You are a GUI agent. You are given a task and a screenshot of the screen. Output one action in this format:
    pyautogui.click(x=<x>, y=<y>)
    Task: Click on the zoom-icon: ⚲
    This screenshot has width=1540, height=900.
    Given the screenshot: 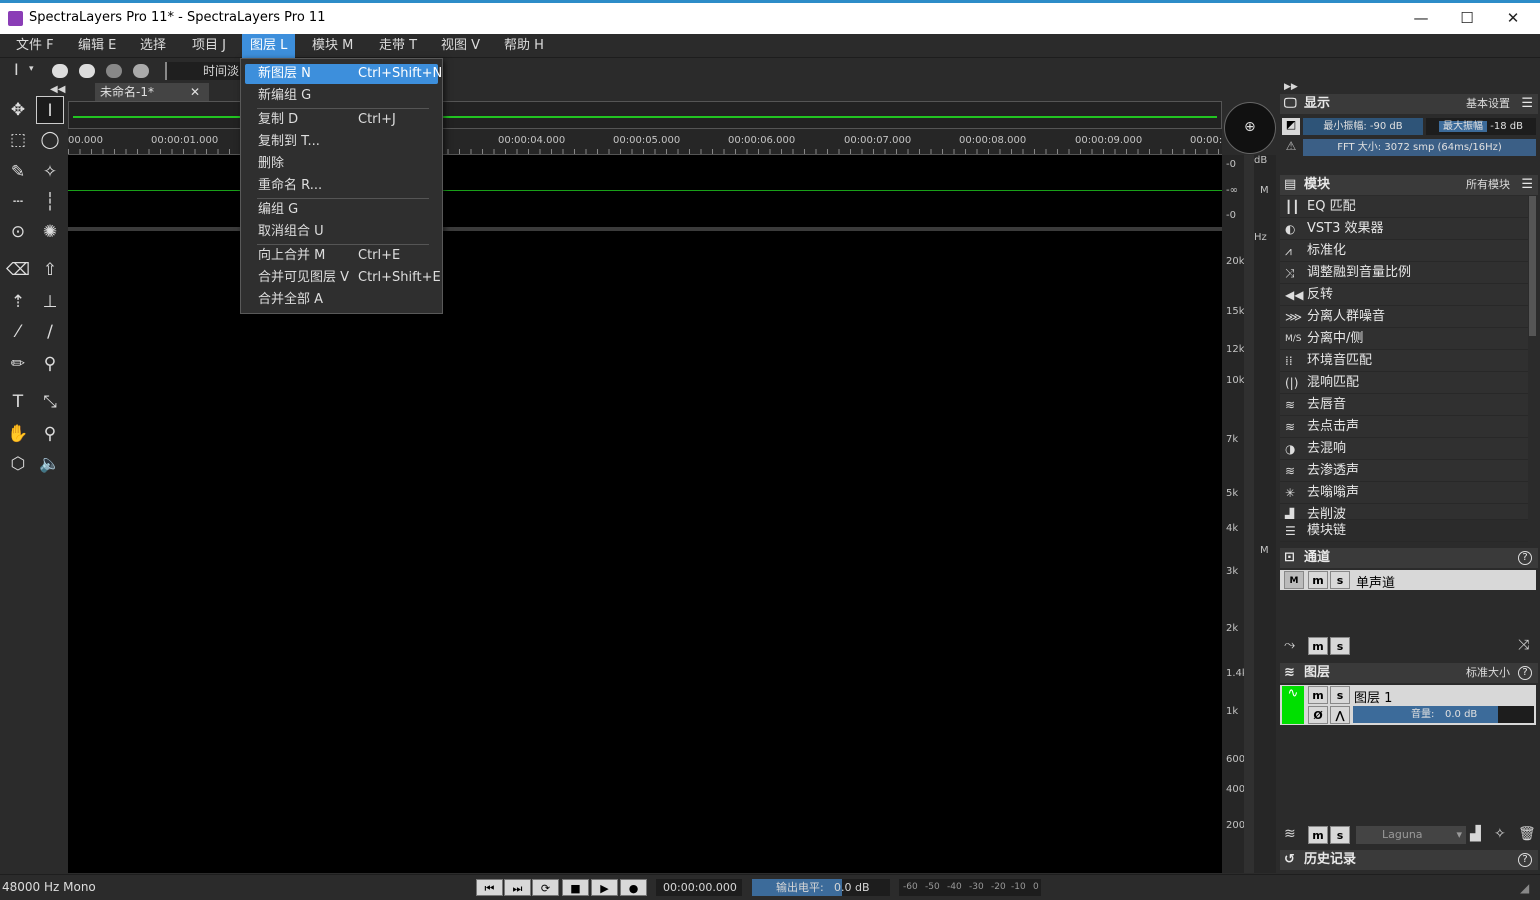 What is the action you would take?
    pyautogui.click(x=50, y=434)
    